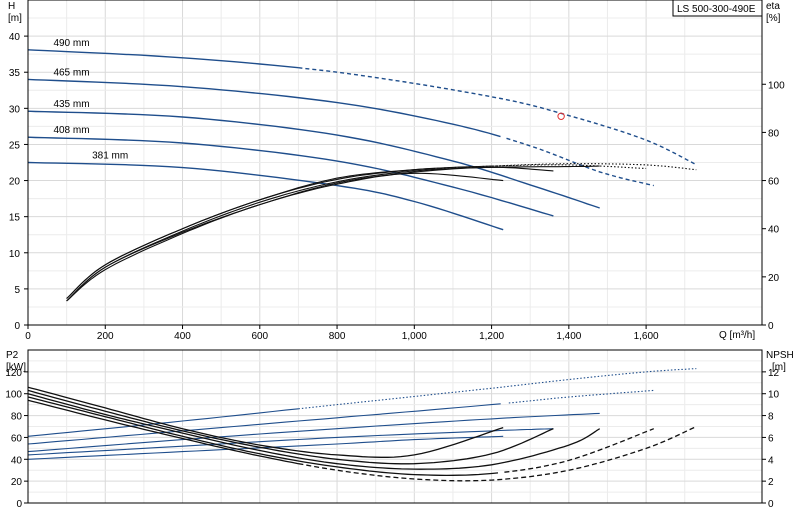  Describe the element at coordinates (780, 355) in the screenshot. I see `npsh-axis-label: NPSH` at that location.